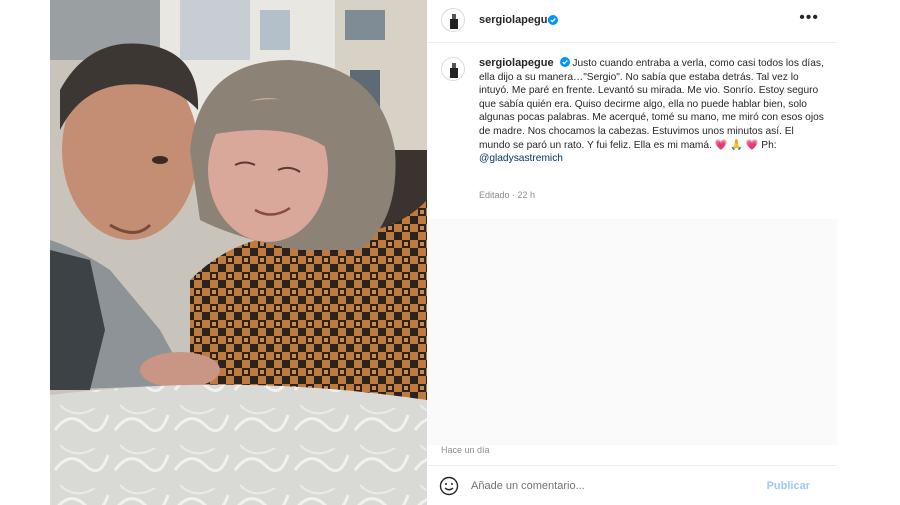  I want to click on edited-time: 22 h, so click(527, 195).